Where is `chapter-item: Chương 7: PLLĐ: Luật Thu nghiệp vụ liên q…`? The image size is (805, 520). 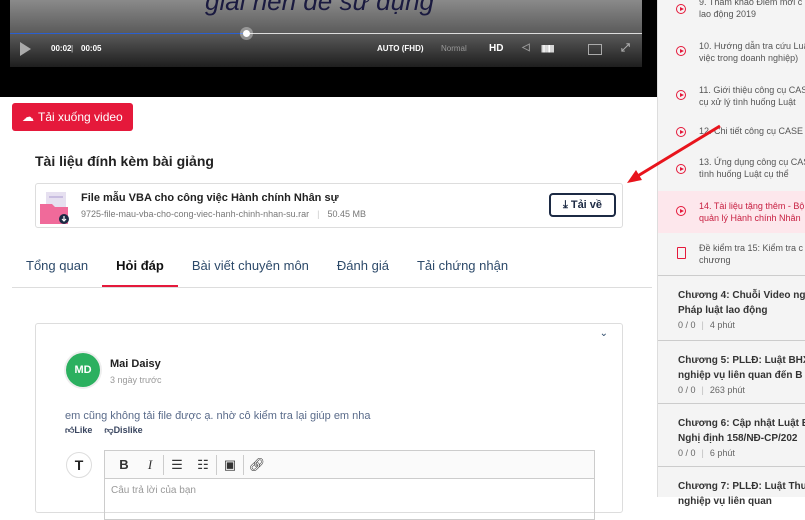
chapter-item: Chương 7: PLLĐ: Luật Thu nghiệp vụ liên q… is located at coordinates (731, 486).